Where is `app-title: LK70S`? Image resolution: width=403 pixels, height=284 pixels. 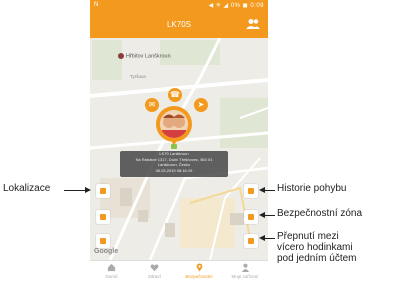
app-title: LK70S is located at coordinates (179, 24).